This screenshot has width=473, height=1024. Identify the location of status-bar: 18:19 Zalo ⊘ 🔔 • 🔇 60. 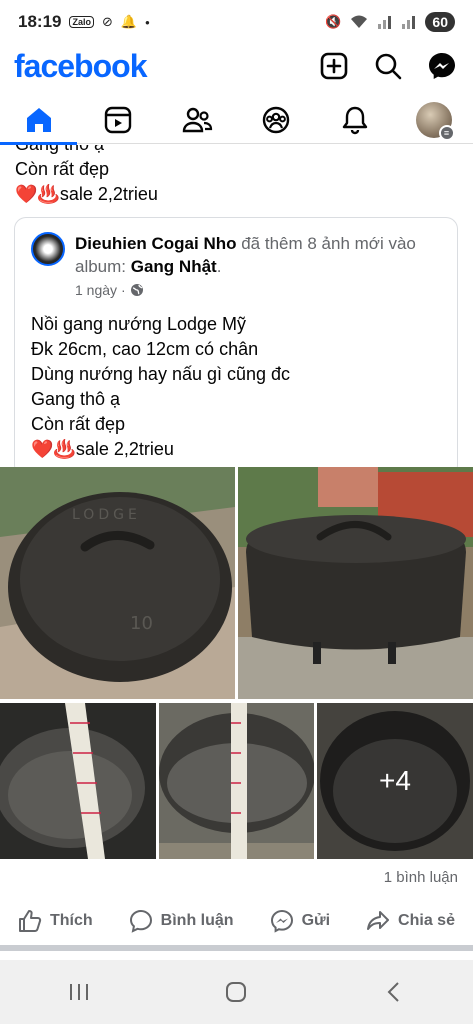
(236, 22).